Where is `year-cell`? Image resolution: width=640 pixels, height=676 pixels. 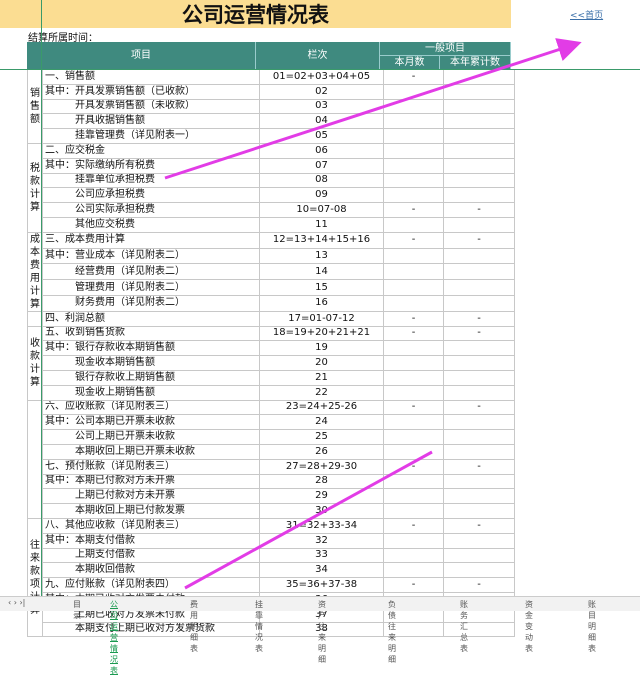 year-cell is located at coordinates (479, 629).